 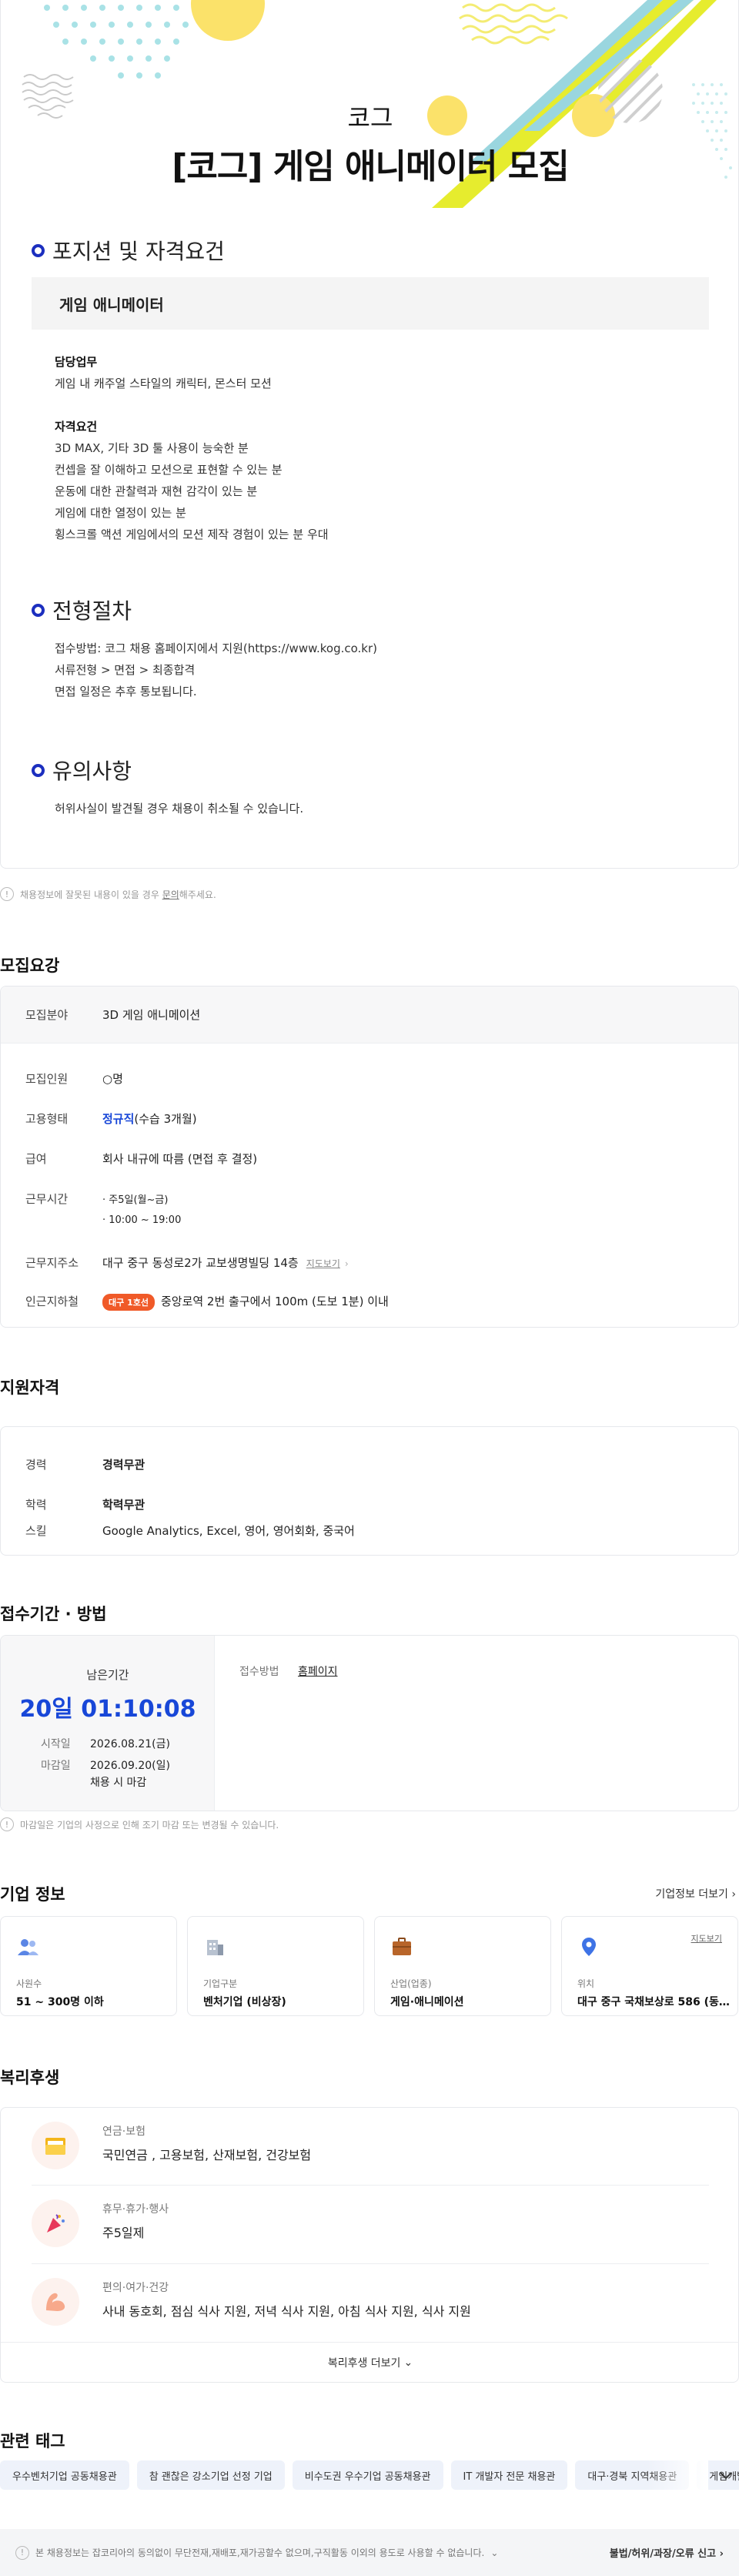 I want to click on recruit-field-row: 모집분야 3D 게임 애니메이션, so click(x=369, y=1015).